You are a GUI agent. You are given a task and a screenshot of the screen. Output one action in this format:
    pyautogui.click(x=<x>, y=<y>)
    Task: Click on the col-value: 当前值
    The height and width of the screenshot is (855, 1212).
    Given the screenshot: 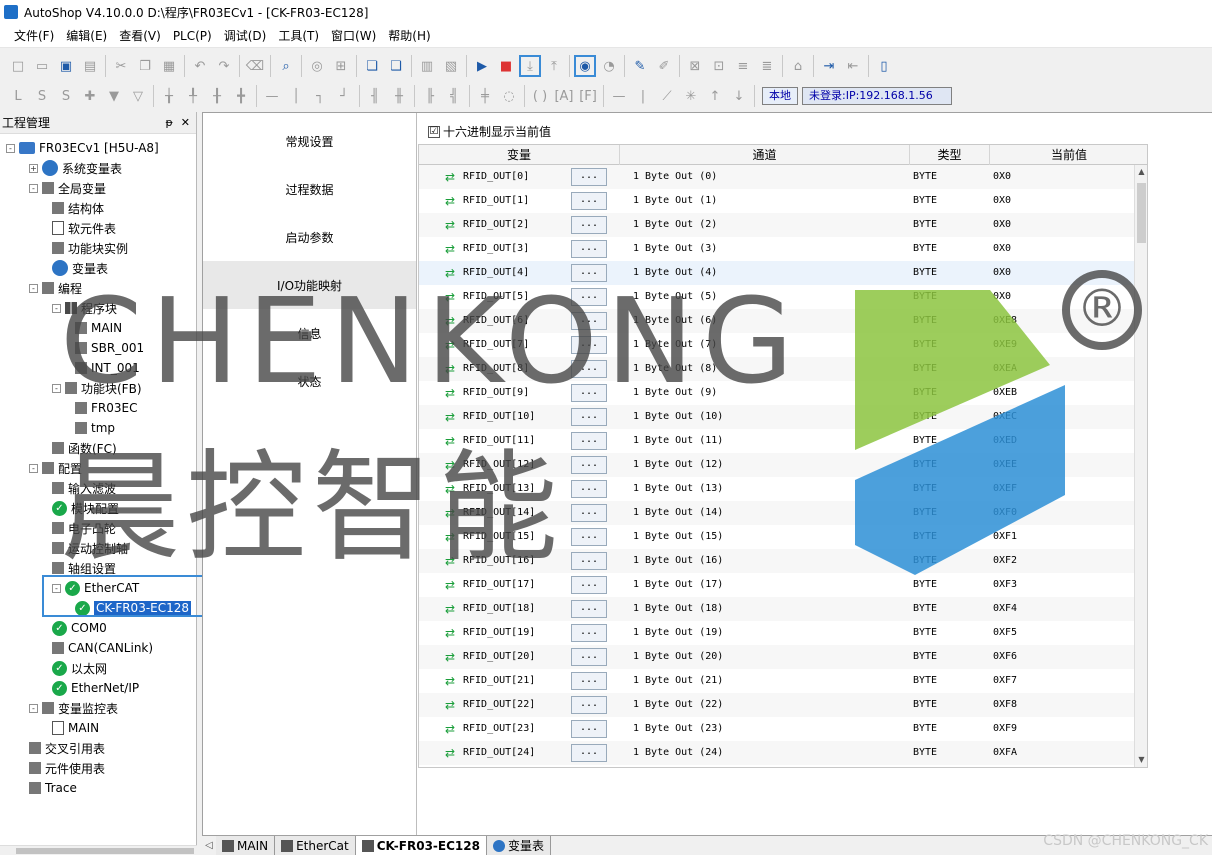 What is the action you would take?
    pyautogui.click(x=1068, y=155)
    